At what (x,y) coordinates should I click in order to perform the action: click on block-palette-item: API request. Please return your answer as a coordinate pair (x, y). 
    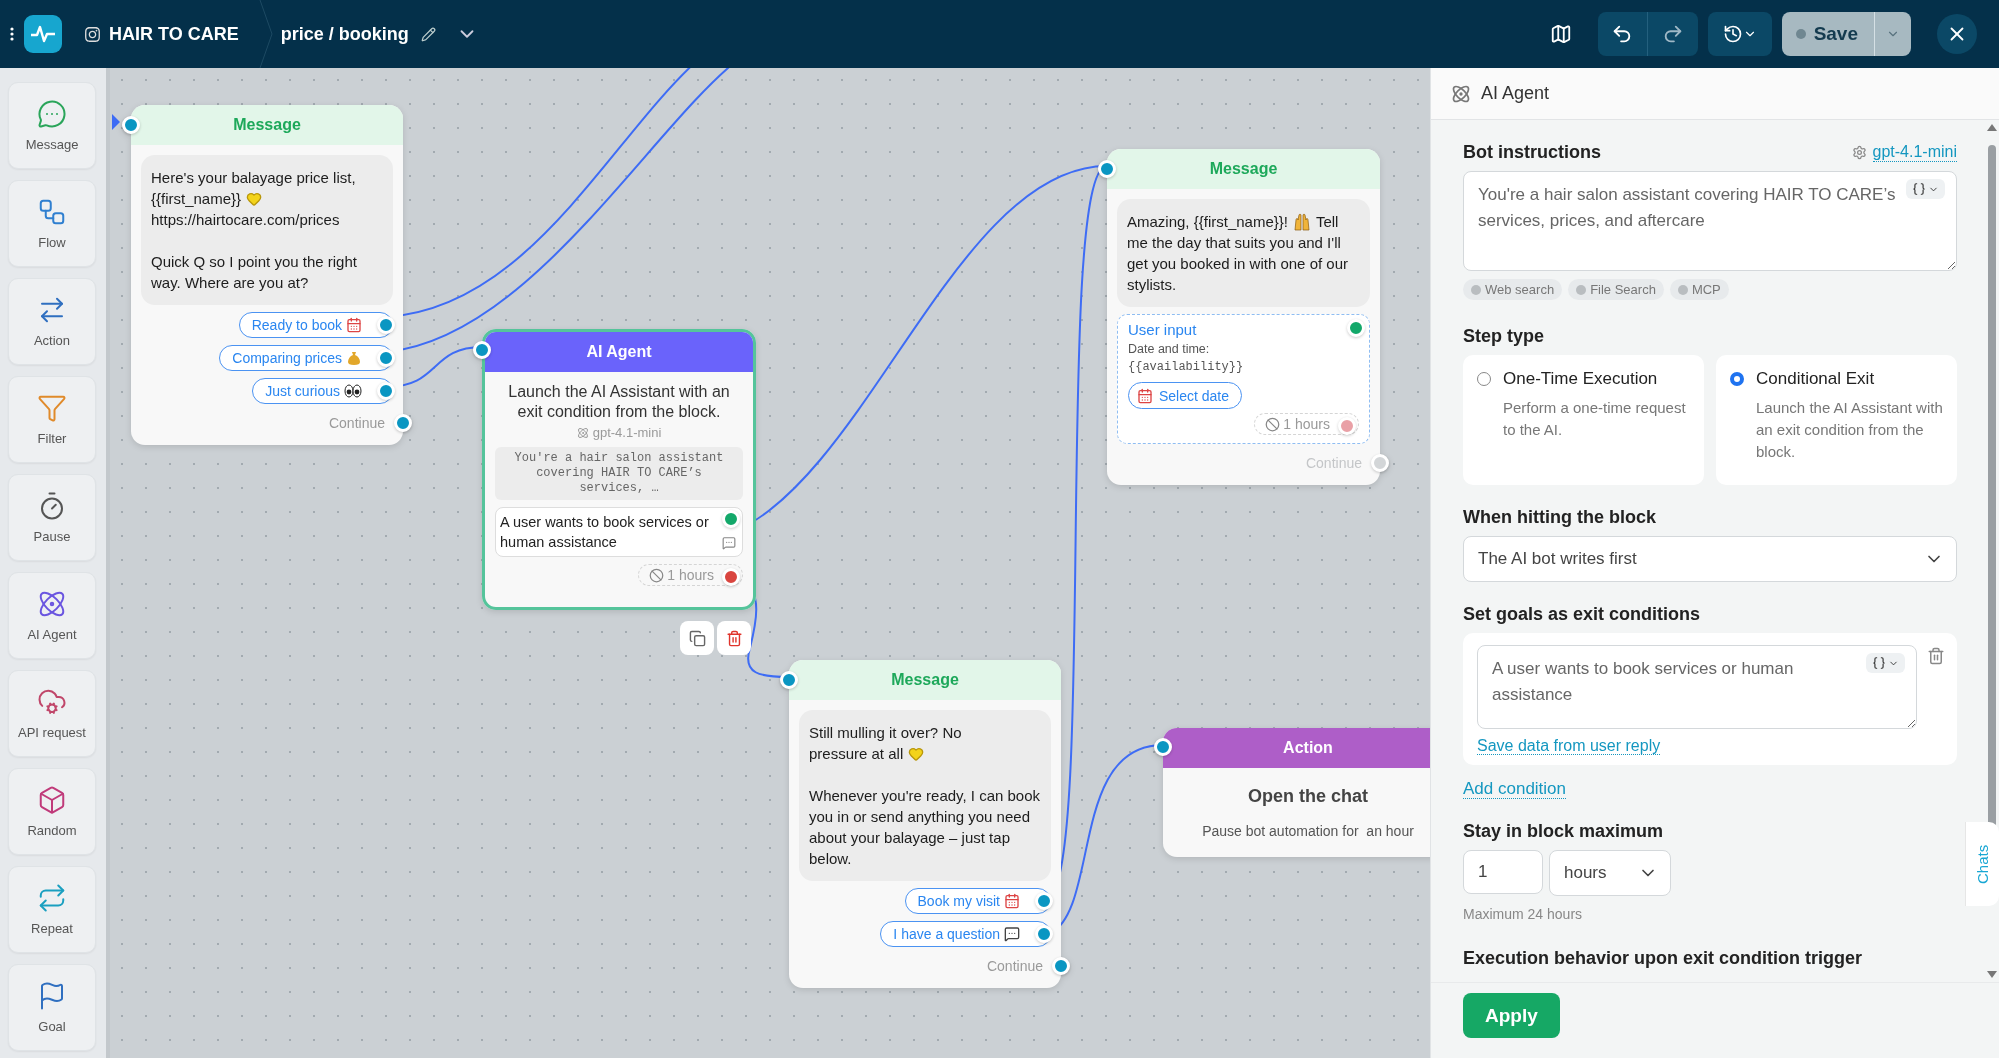
    Looking at the image, I should click on (52, 713).